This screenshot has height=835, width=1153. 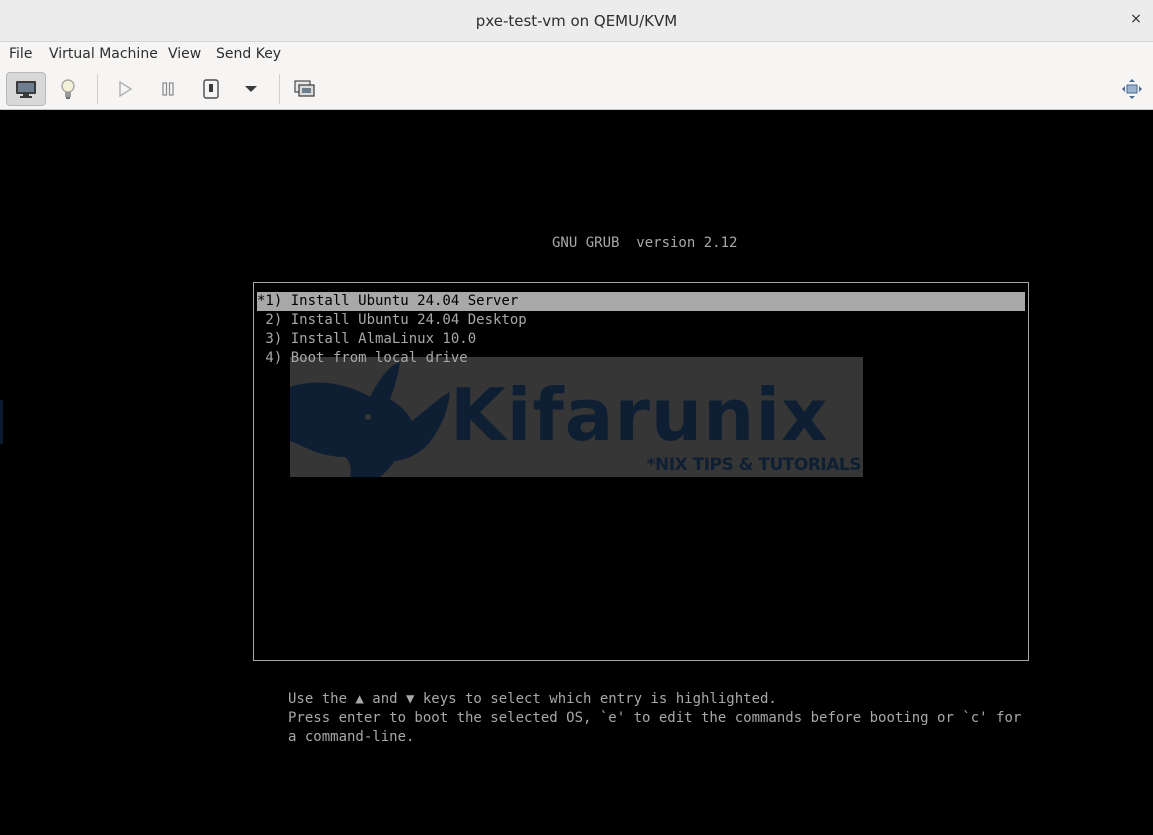 What do you see at coordinates (103, 54) in the screenshot?
I see `menu-virtual-machine: Virtual Machine` at bounding box center [103, 54].